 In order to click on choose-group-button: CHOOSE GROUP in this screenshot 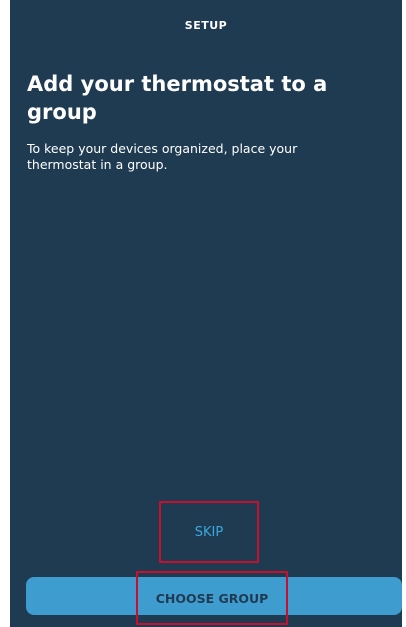, I will do `click(212, 598)`.